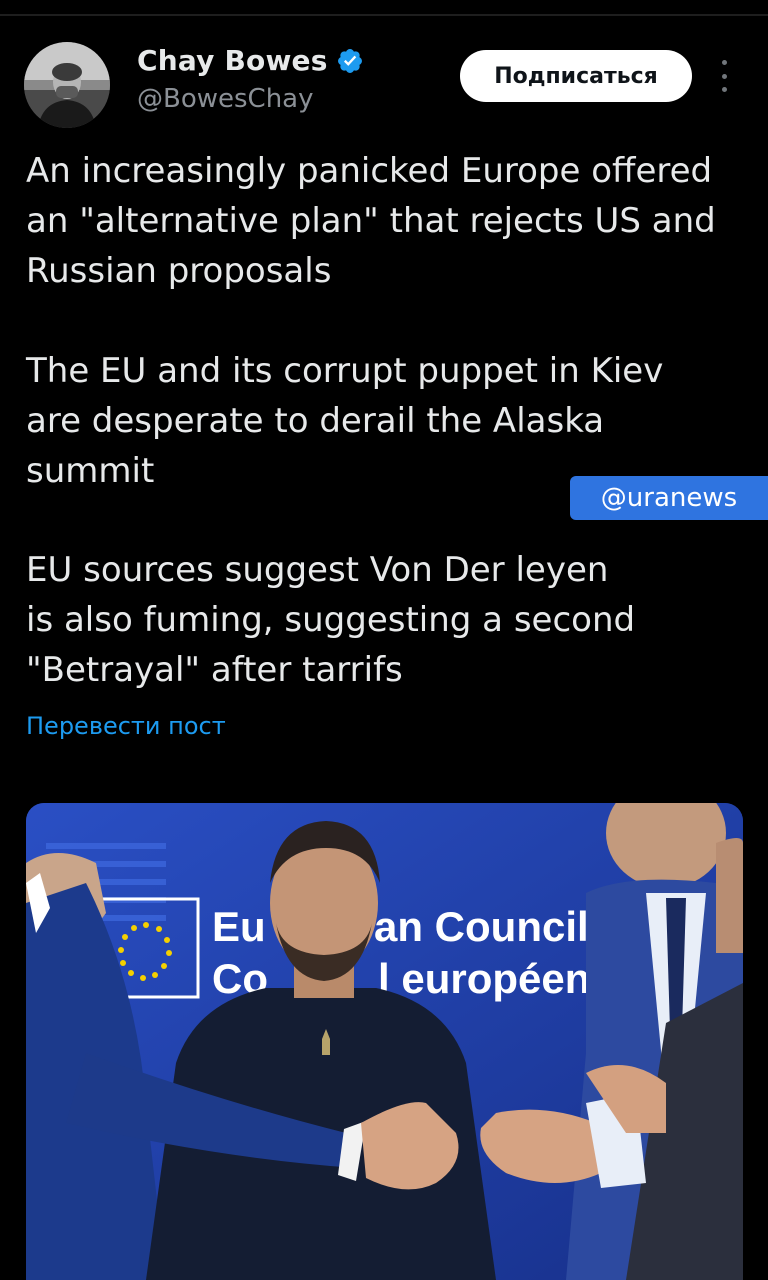  I want to click on author-handle: @BowesChay, so click(225, 99).